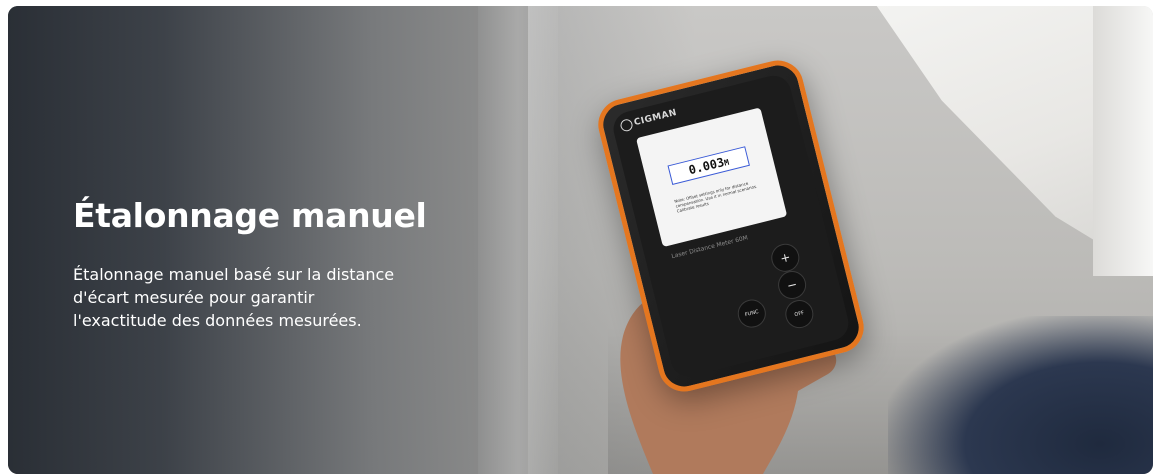  I want to click on func-key: FUNC, so click(751, 313).